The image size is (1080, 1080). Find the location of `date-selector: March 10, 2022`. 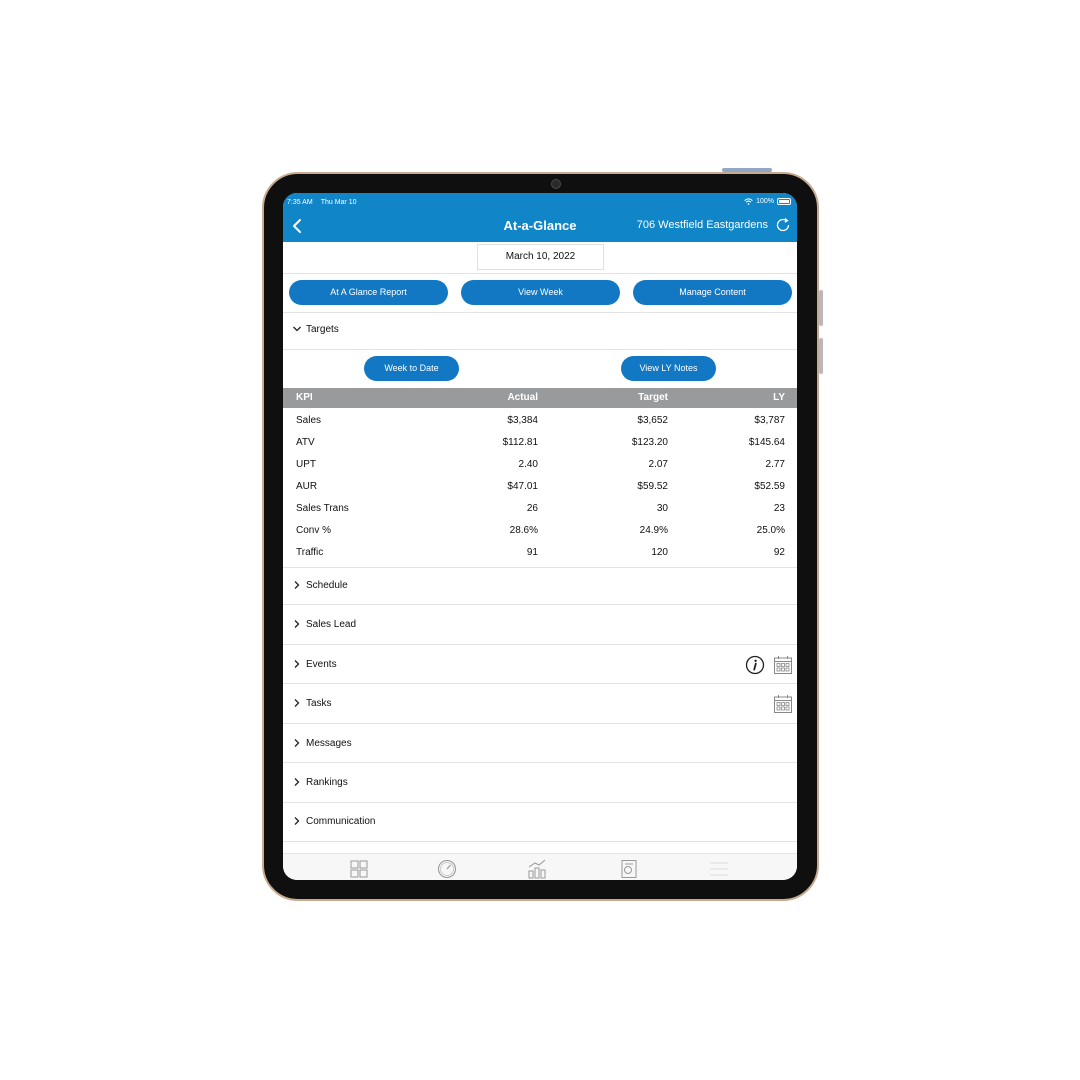

date-selector: March 10, 2022 is located at coordinates (540, 257).